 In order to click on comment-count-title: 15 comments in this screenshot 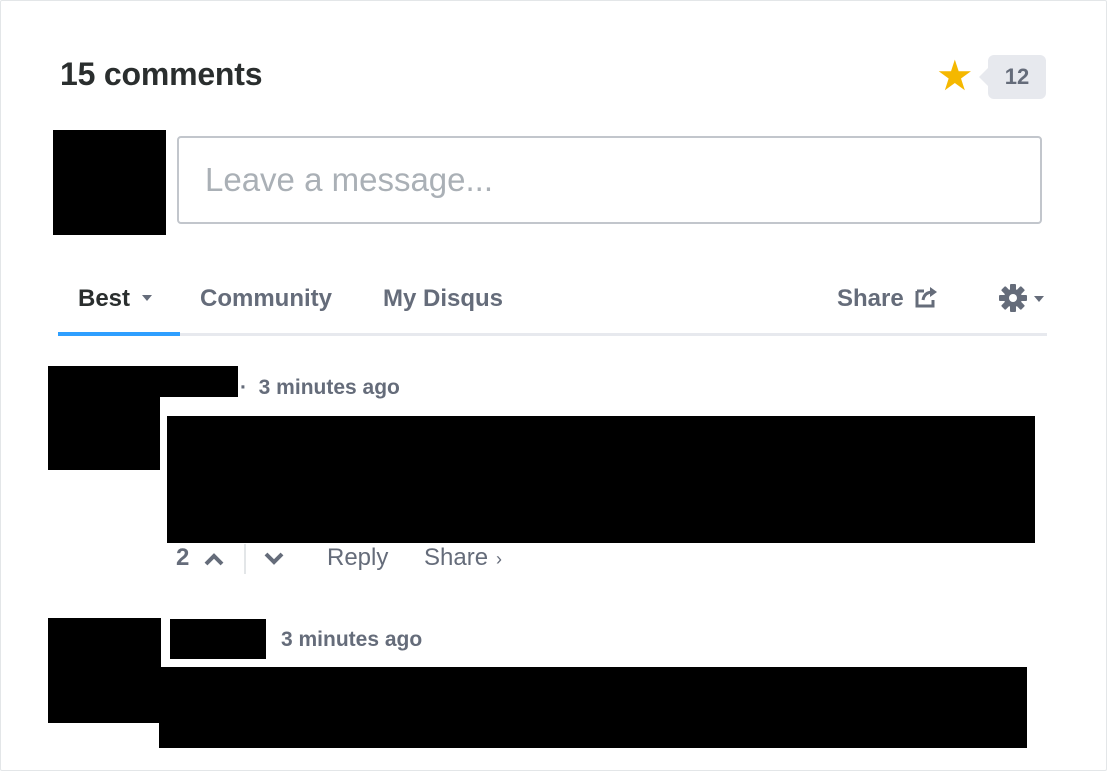, I will do `click(161, 74)`.